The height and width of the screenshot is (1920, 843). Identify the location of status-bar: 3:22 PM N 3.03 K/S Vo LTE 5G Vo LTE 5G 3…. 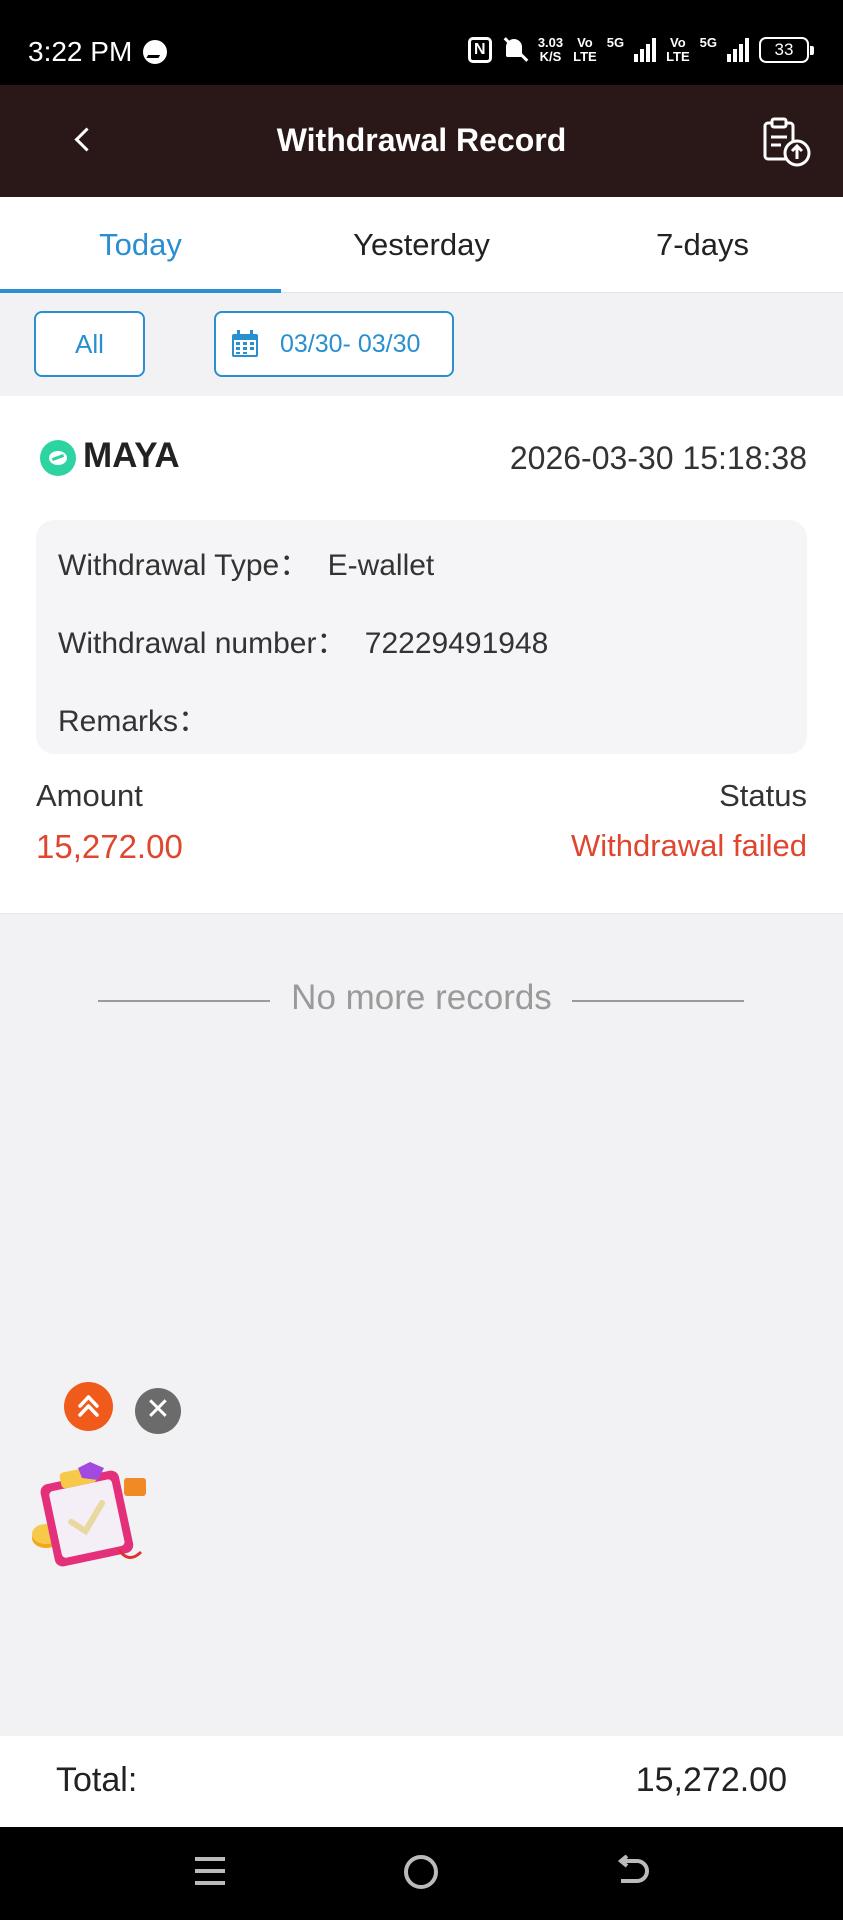
(421, 42).